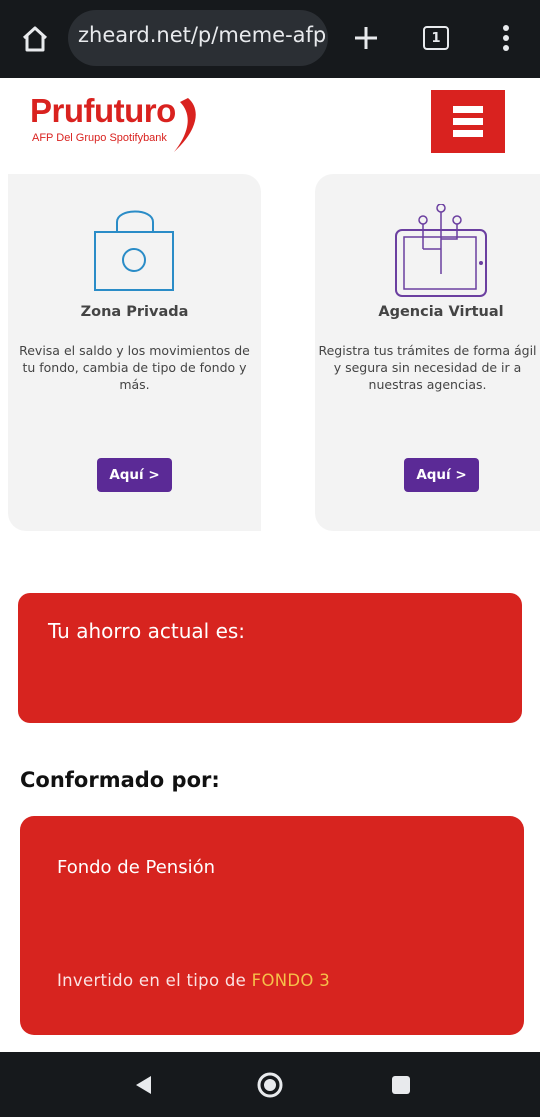 This screenshot has width=540, height=1117. I want to click on tablet-circuit-icon, so click(441, 250).